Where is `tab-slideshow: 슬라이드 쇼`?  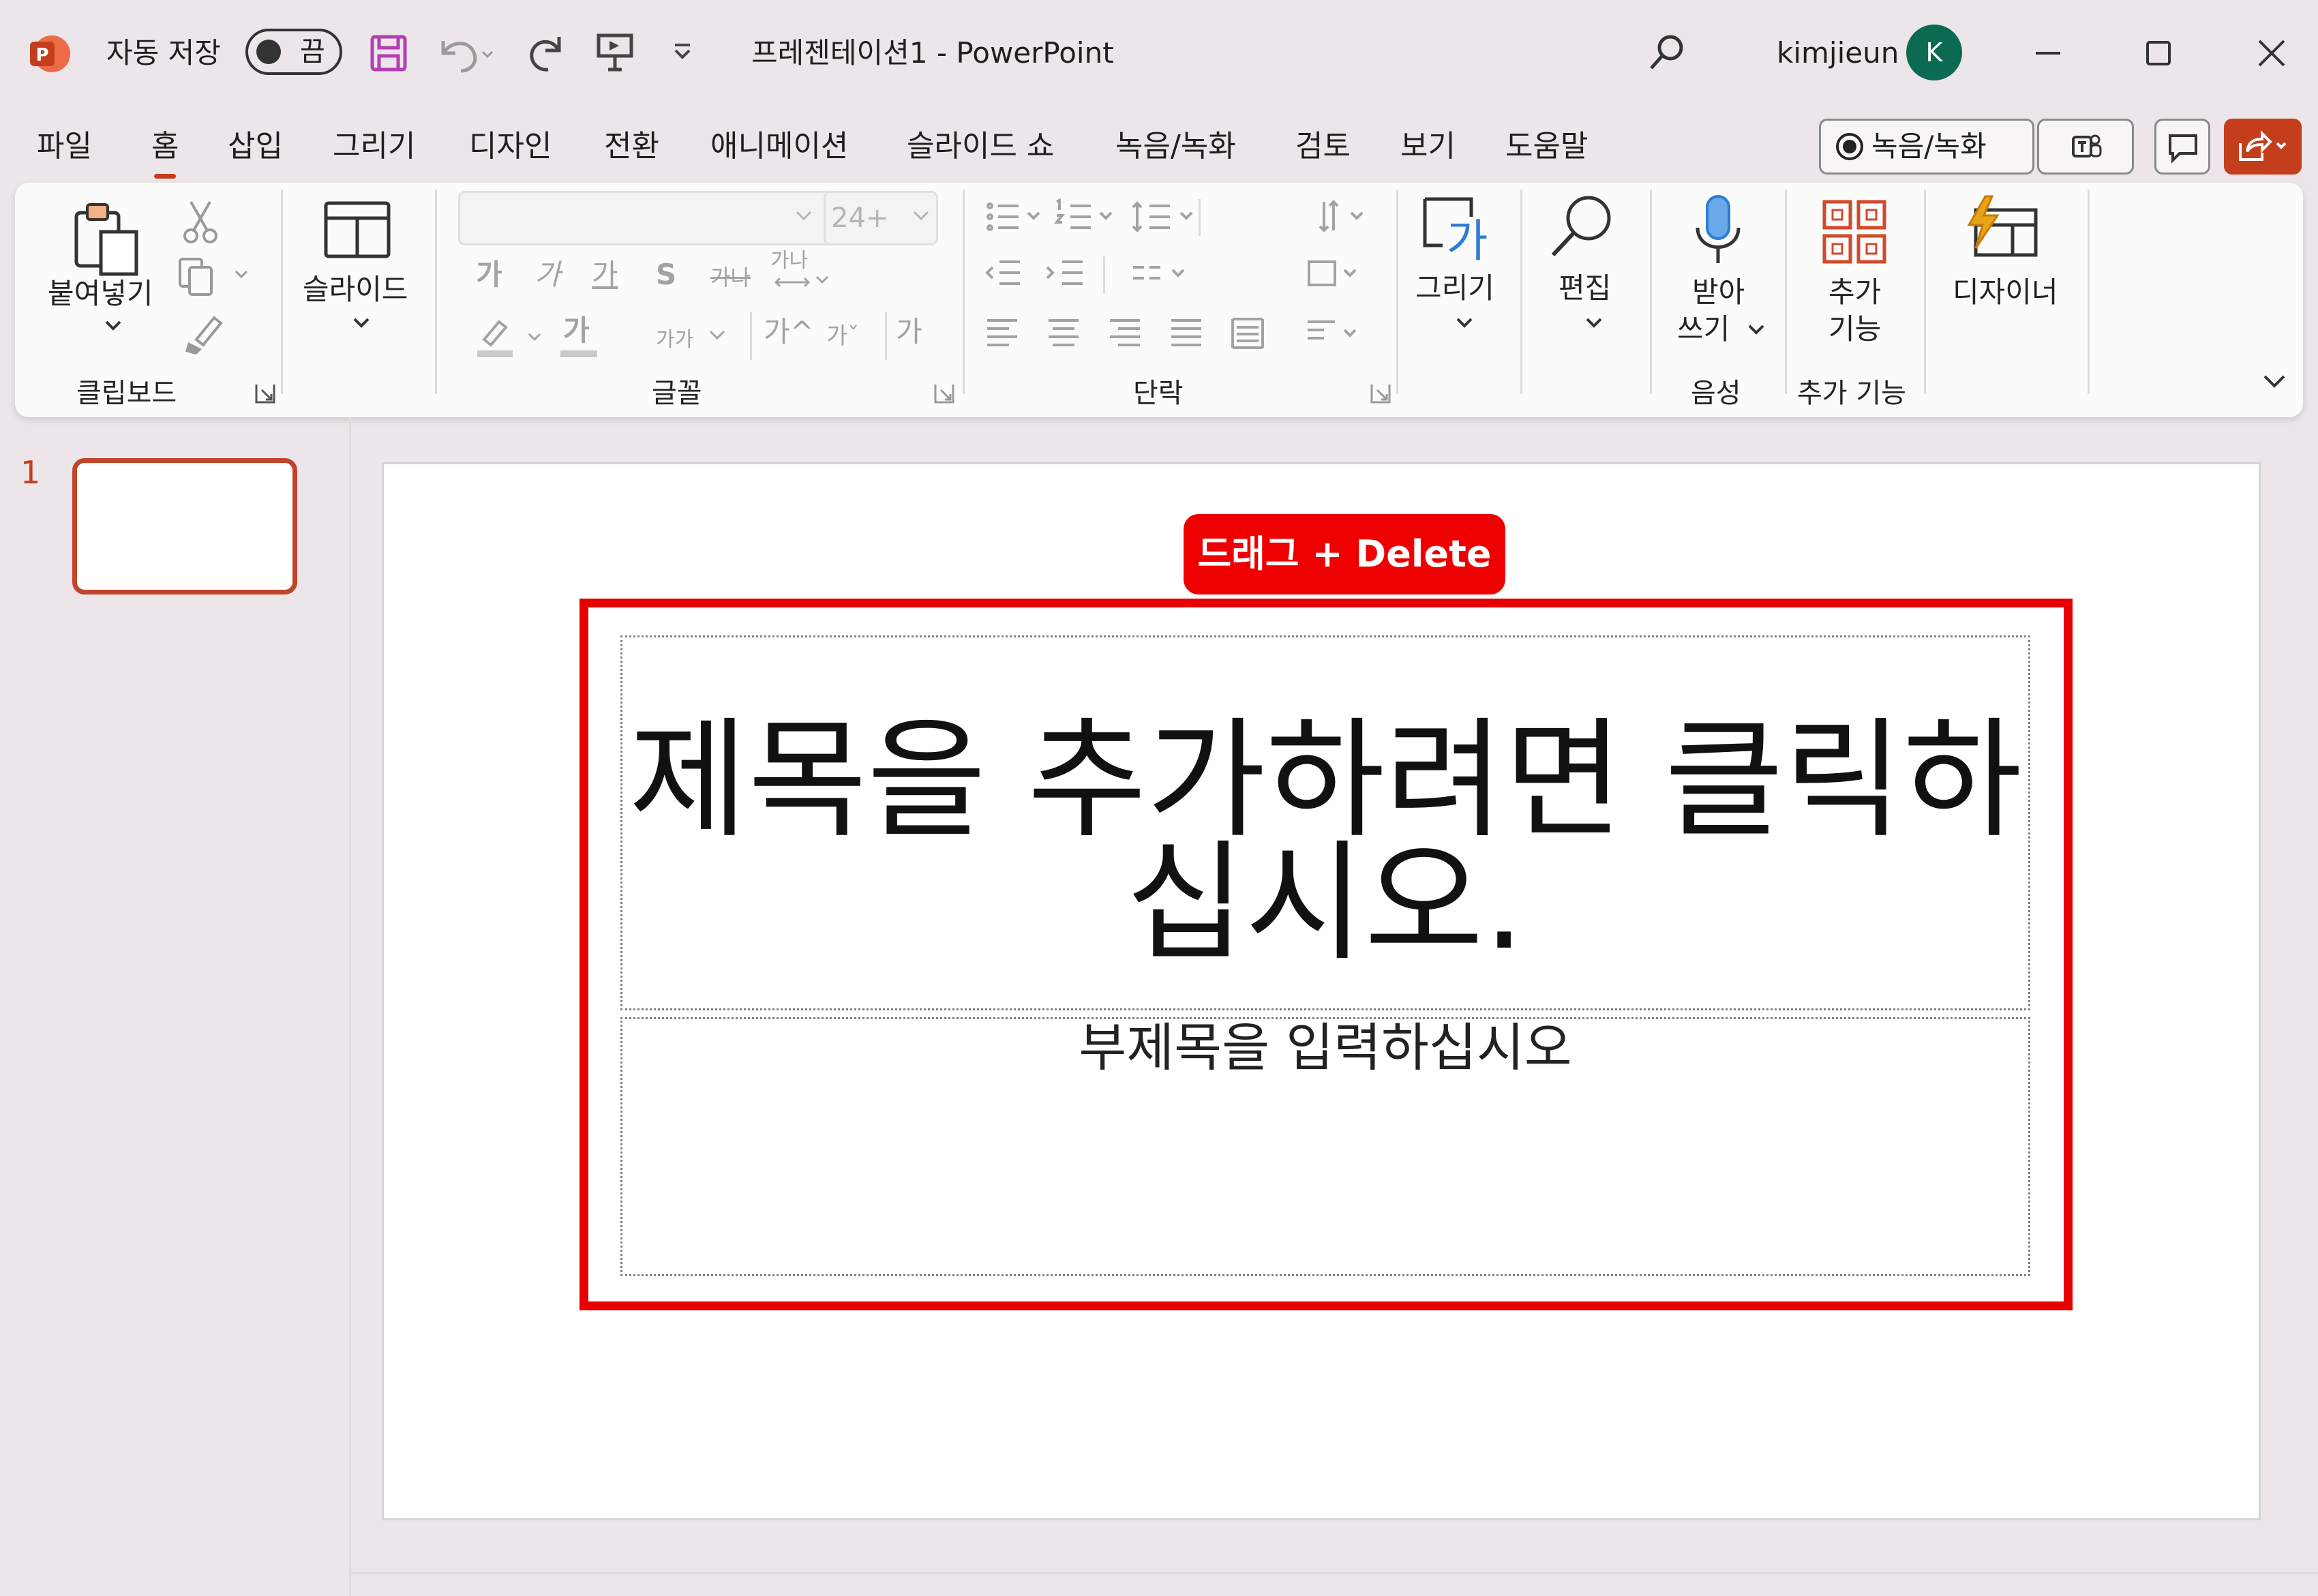
tab-slideshow: 슬라이드 쇼 is located at coordinates (980, 146).